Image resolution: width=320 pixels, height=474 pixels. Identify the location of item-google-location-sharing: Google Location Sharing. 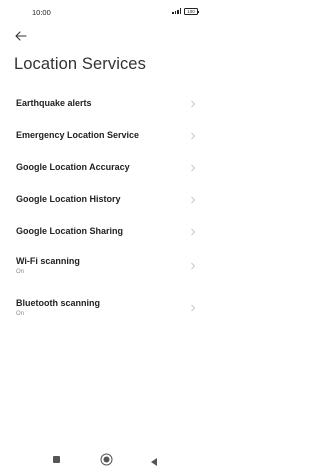
(106, 229).